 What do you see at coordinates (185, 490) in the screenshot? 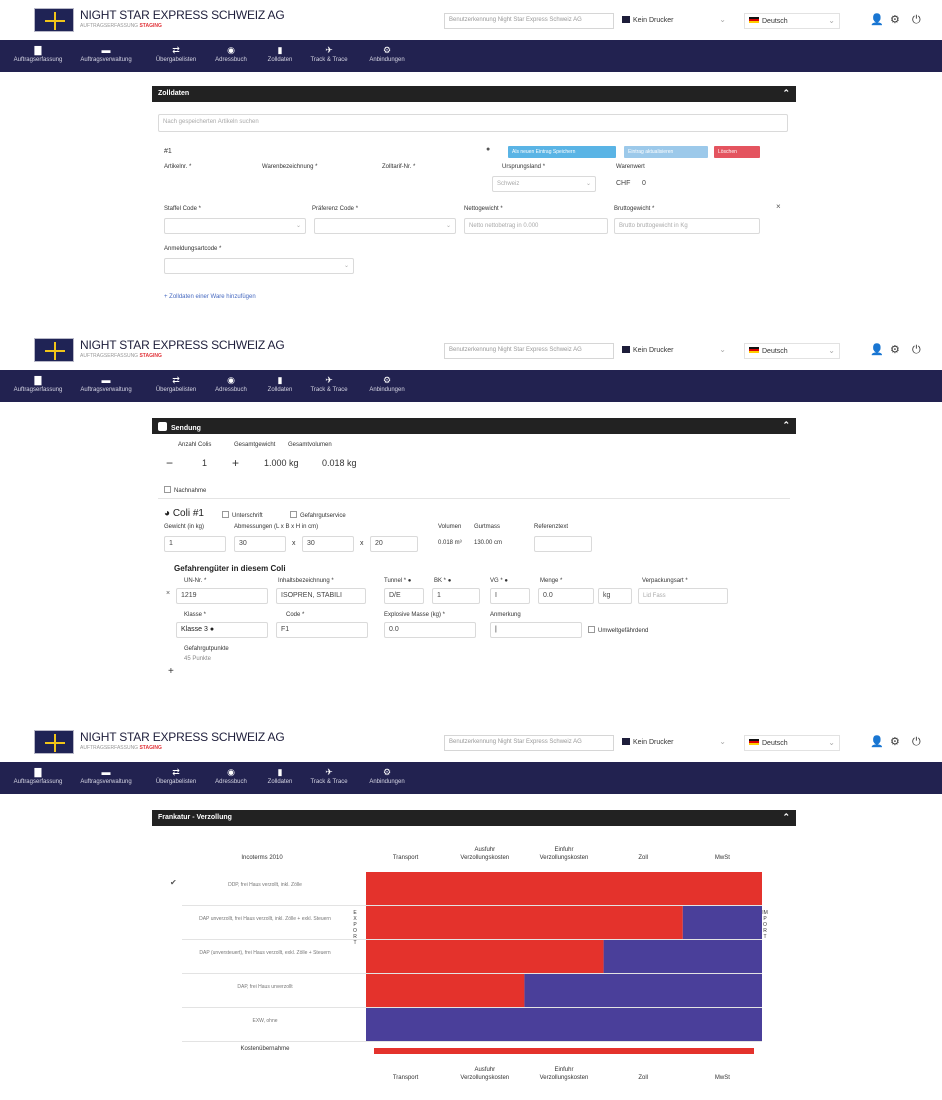
I see `nachnahme-checkbox: Nachnahme` at bounding box center [185, 490].